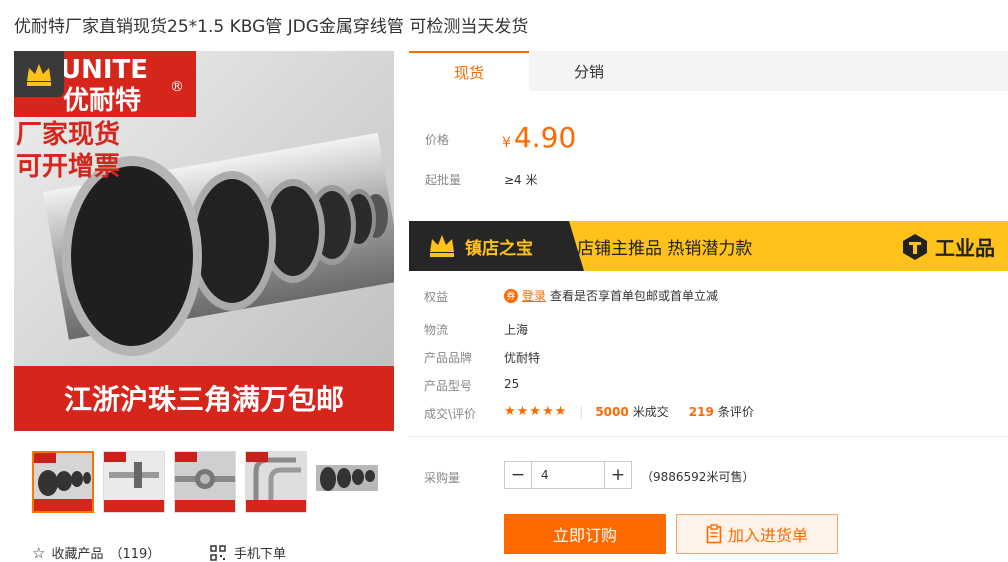 The image size is (1008, 562). Describe the element at coordinates (512, 384) in the screenshot. I see `model-value: 25` at that location.